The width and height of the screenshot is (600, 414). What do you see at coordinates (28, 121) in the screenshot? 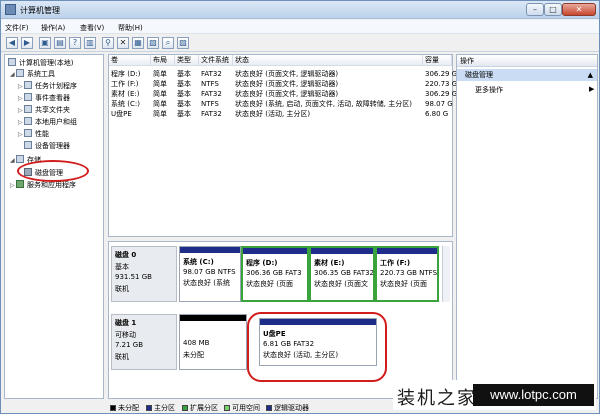
I see `users-icon` at bounding box center [28, 121].